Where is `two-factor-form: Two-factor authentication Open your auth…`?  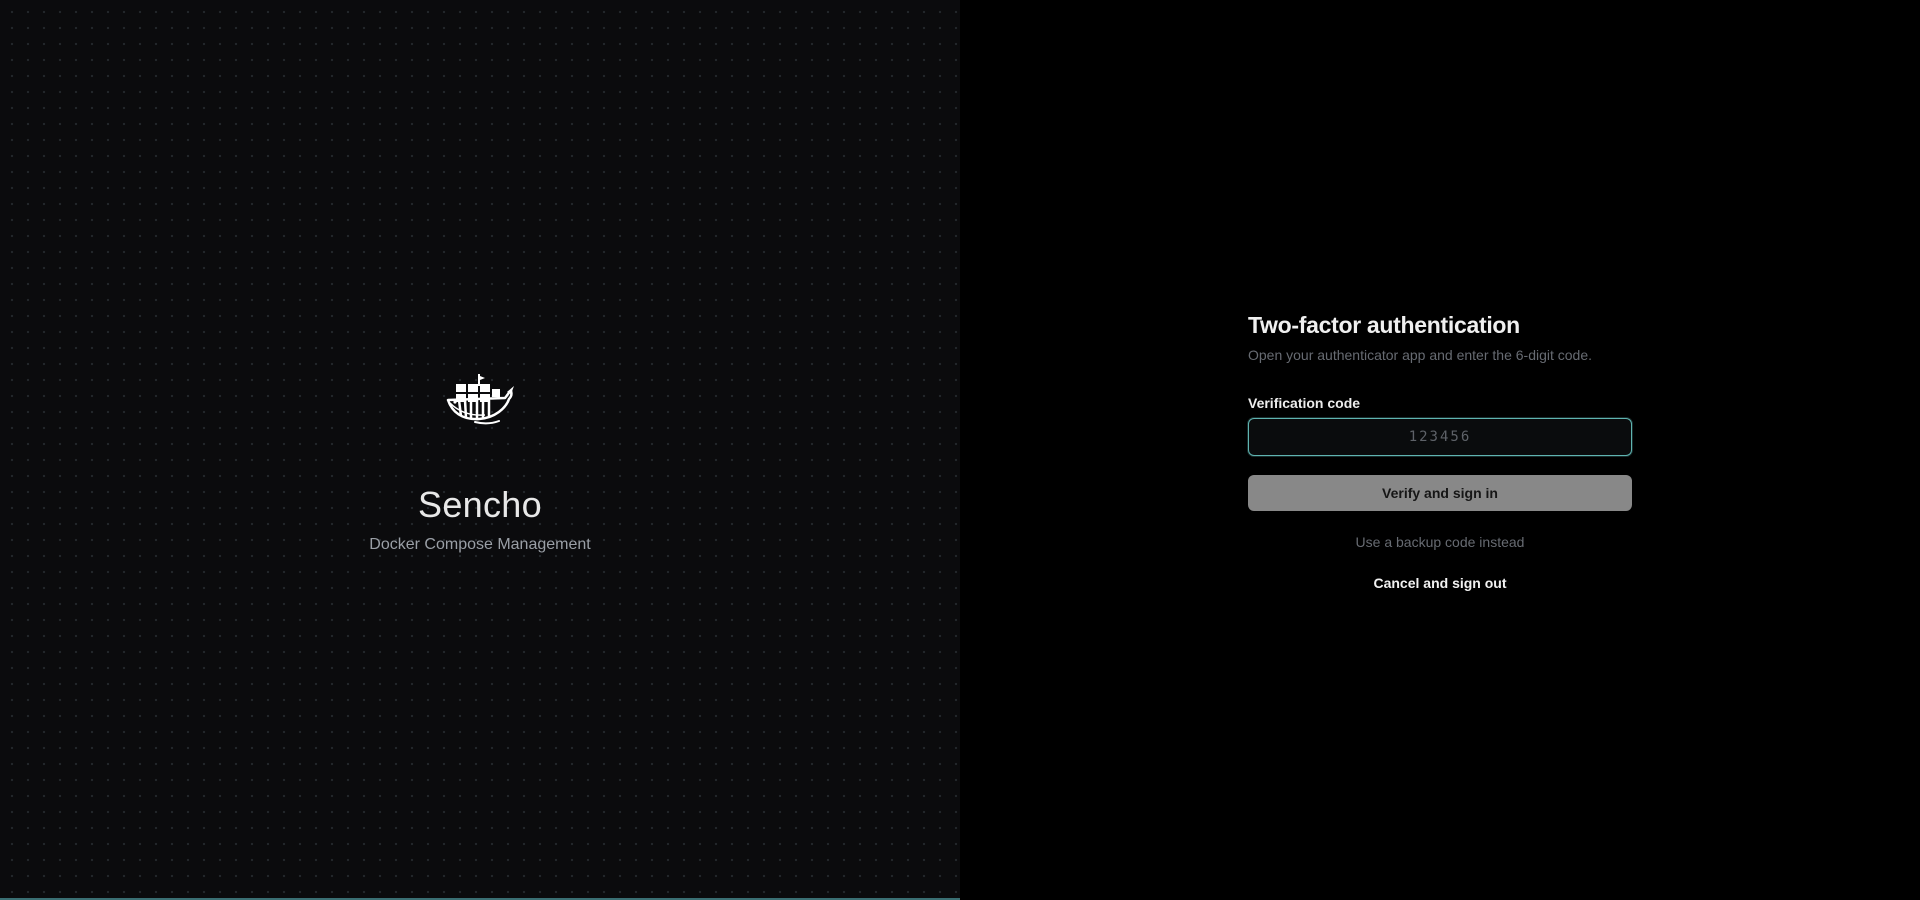
two-factor-form: Two-factor authentication Open your auth… is located at coordinates (1440, 451).